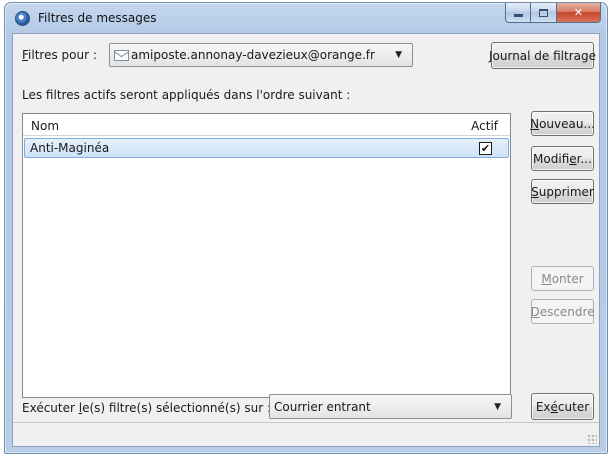  What do you see at coordinates (97, 18) in the screenshot?
I see `window-title: Filtres de messages` at bounding box center [97, 18].